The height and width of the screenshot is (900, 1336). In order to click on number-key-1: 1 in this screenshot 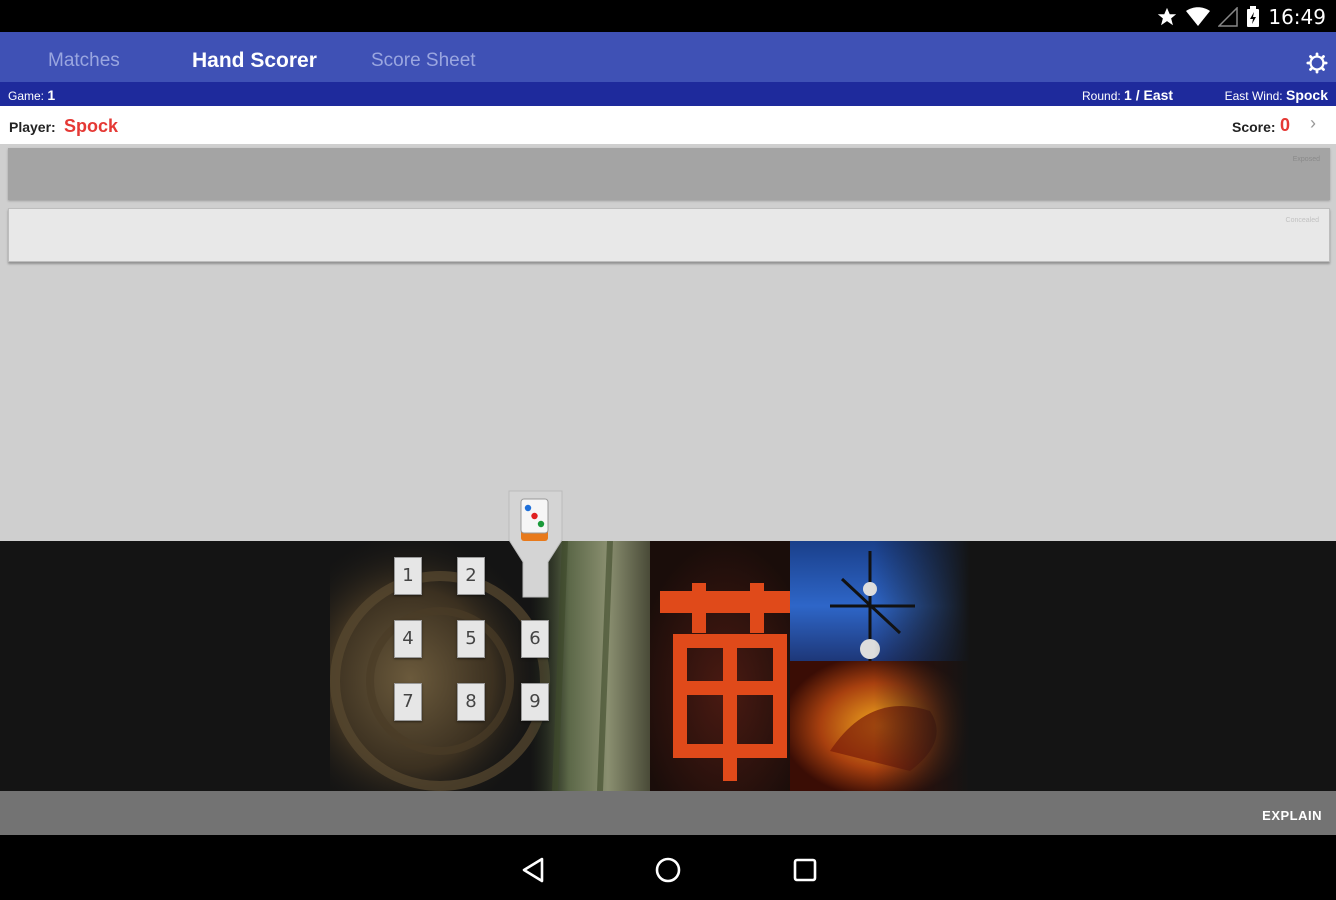, I will do `click(408, 576)`.